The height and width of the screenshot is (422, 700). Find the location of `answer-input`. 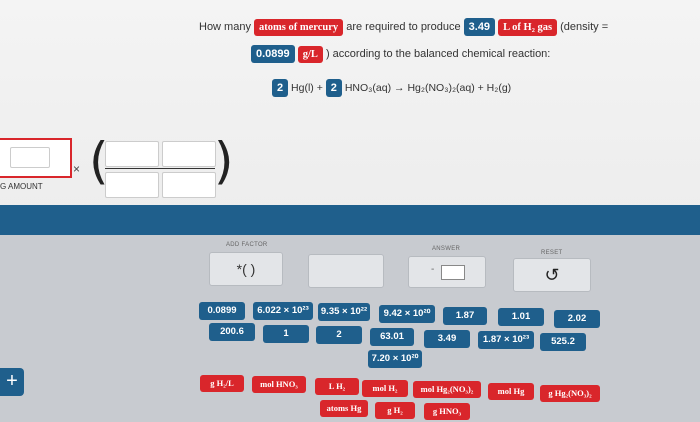

answer-input is located at coordinates (453, 272).